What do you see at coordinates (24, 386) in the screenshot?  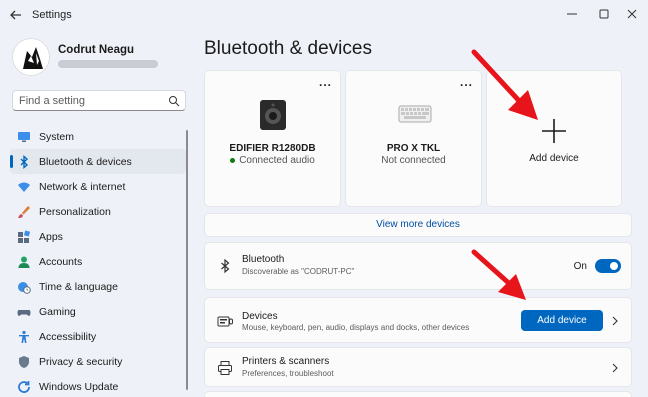 I see `update-icon` at bounding box center [24, 386].